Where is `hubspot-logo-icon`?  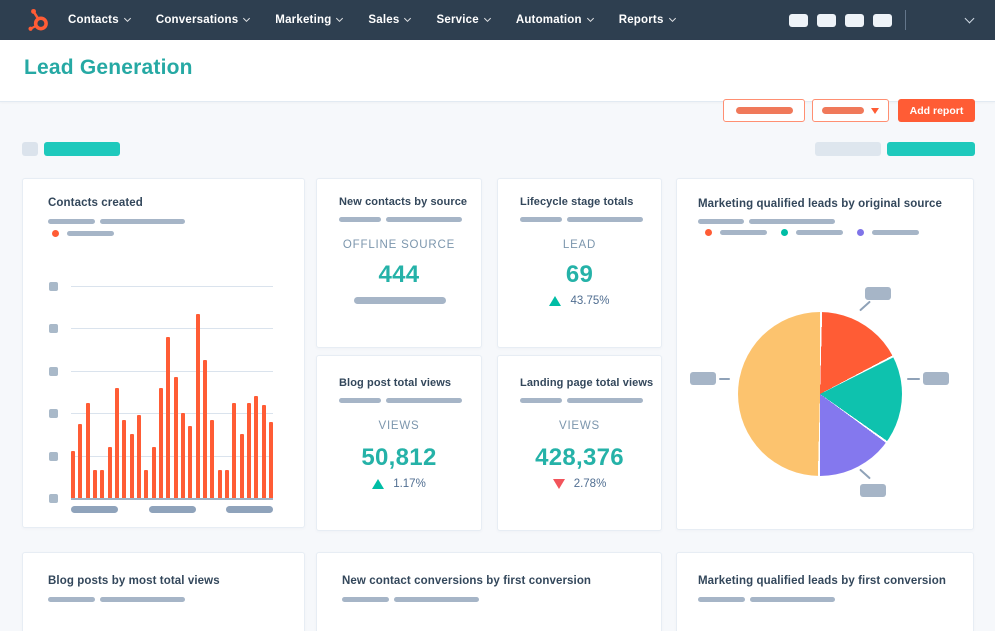
hubspot-logo-icon is located at coordinates (37, 20).